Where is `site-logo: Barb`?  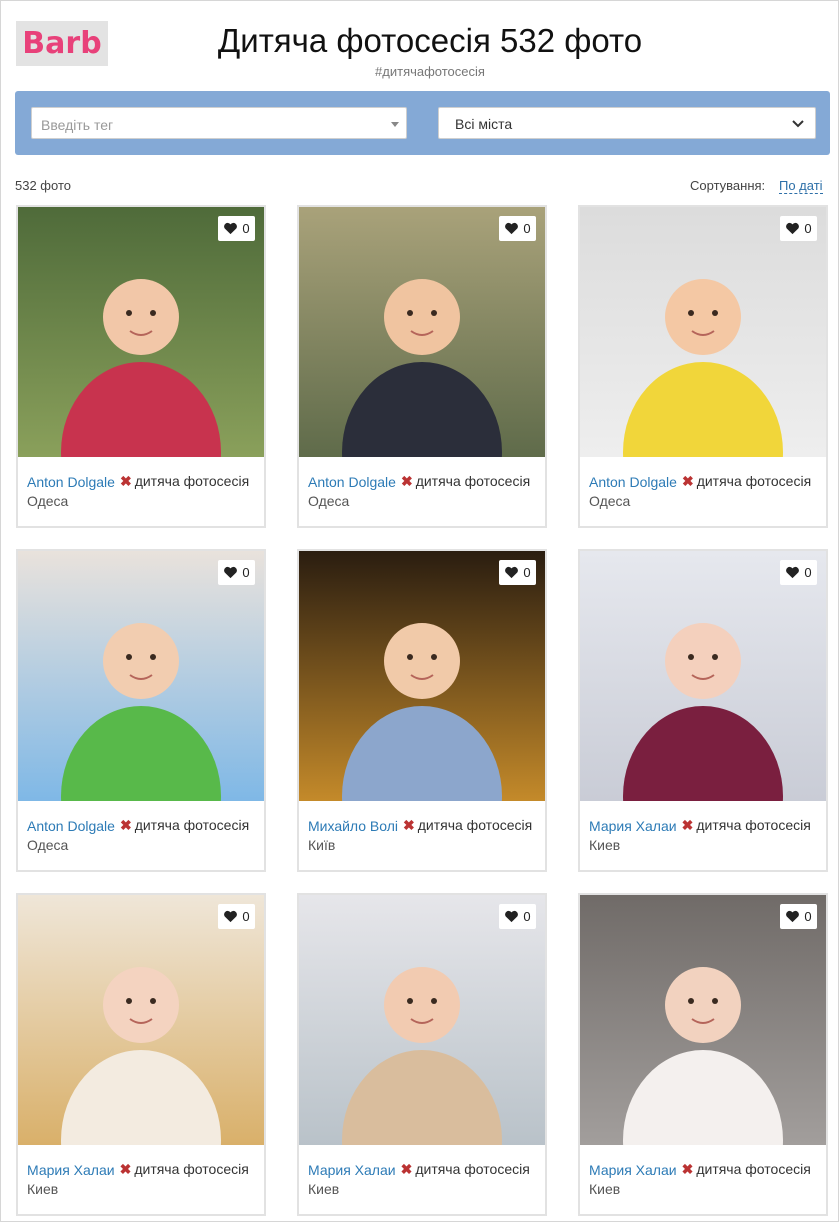
site-logo: Barb is located at coordinates (62, 43).